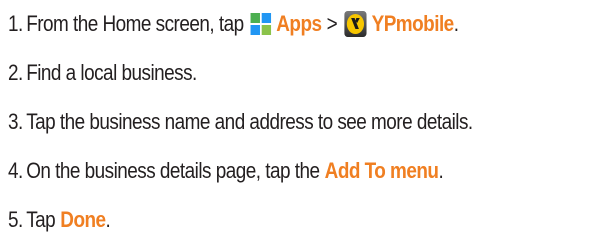 Image resolution: width=603 pixels, height=244 pixels. What do you see at coordinates (83, 219) in the screenshot?
I see `done-label: Done` at bounding box center [83, 219].